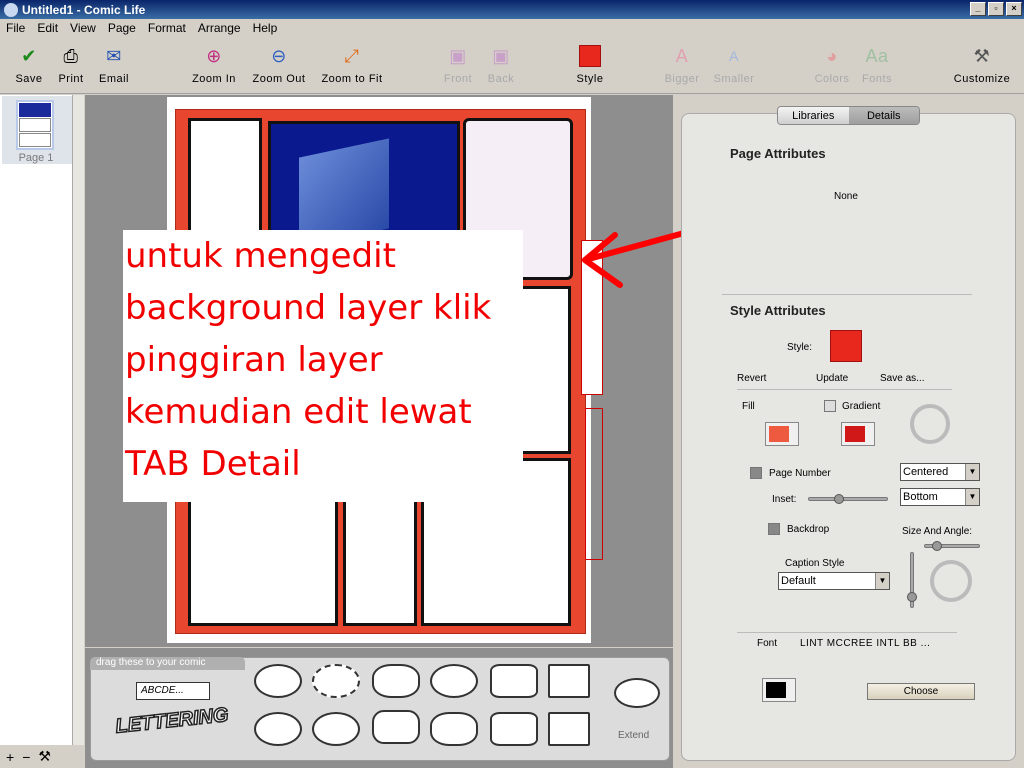  Describe the element at coordinates (29, 55) in the screenshot. I see `save-icon: ✔` at that location.